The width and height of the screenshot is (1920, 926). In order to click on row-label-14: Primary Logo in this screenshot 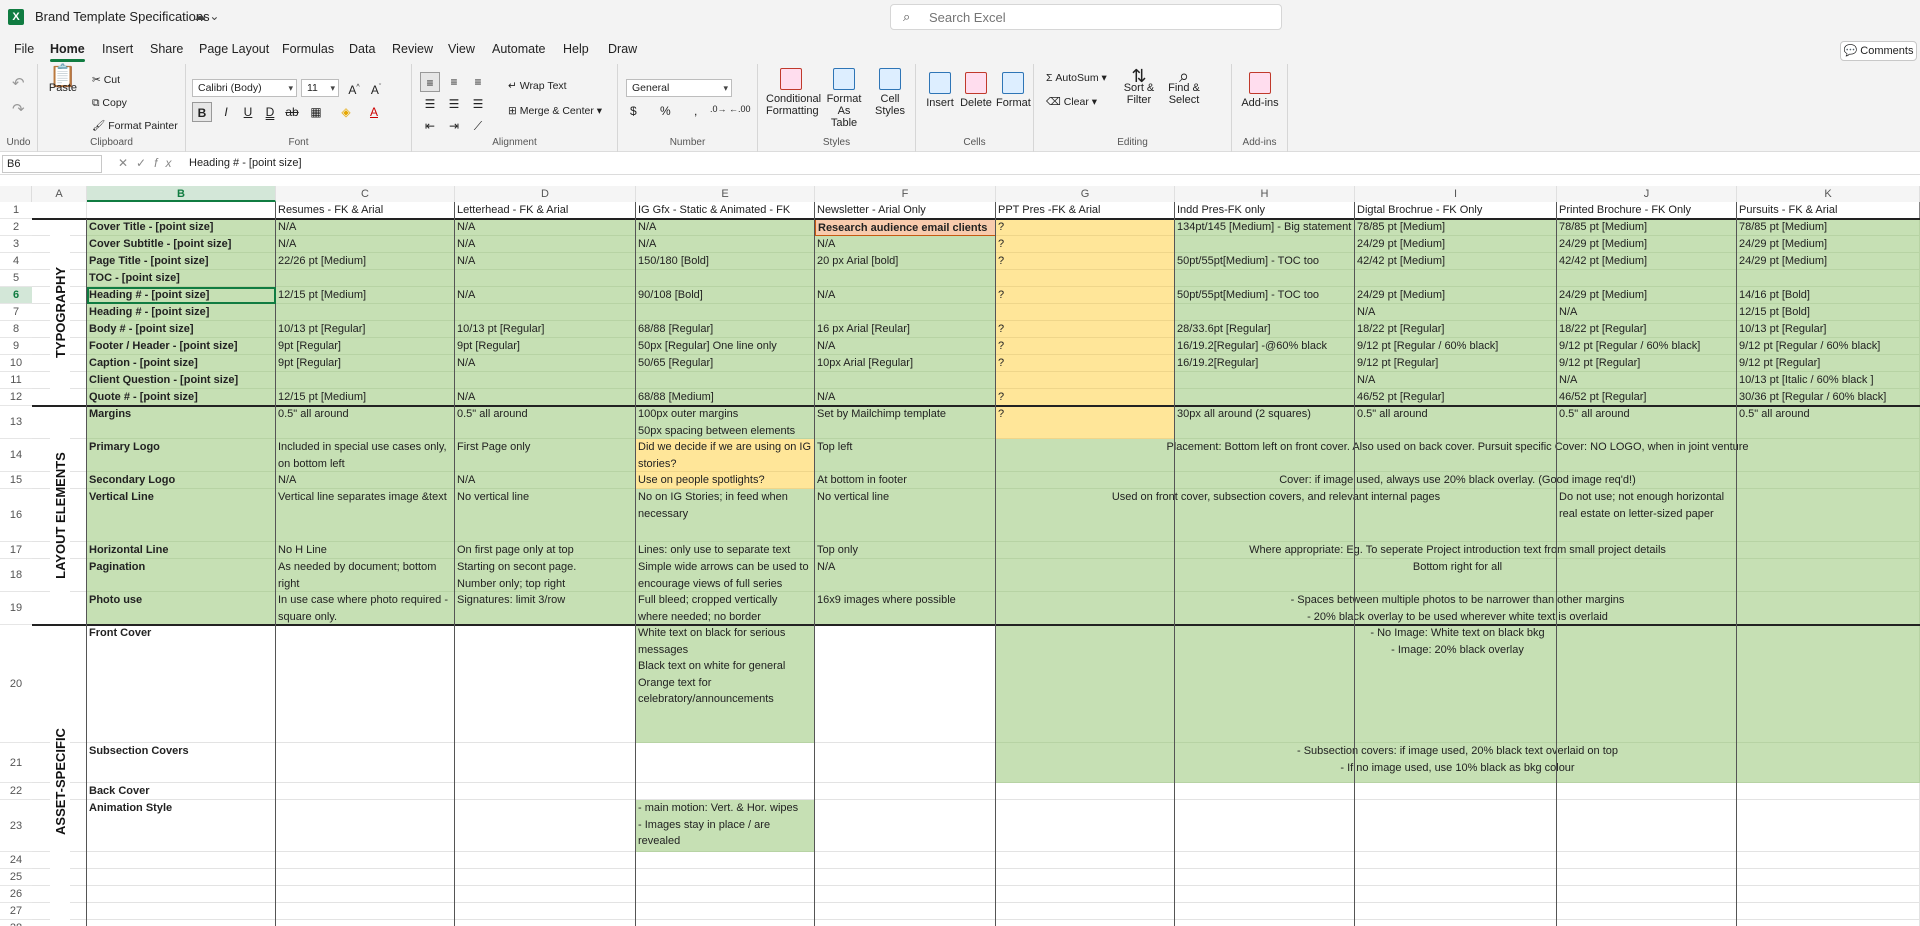, I will do `click(181, 455)`.